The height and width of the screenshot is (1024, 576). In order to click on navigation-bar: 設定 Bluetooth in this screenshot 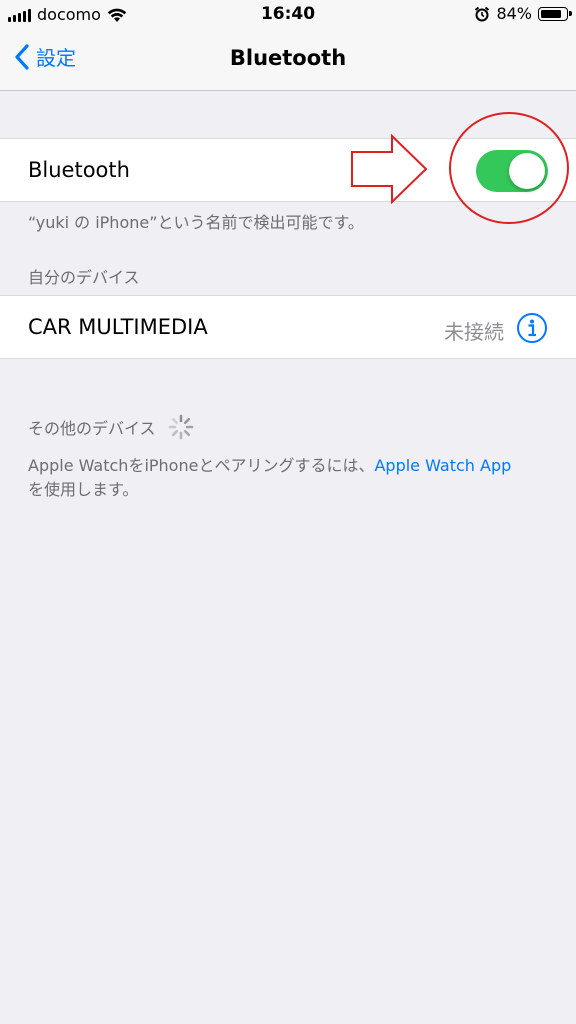, I will do `click(288, 60)`.